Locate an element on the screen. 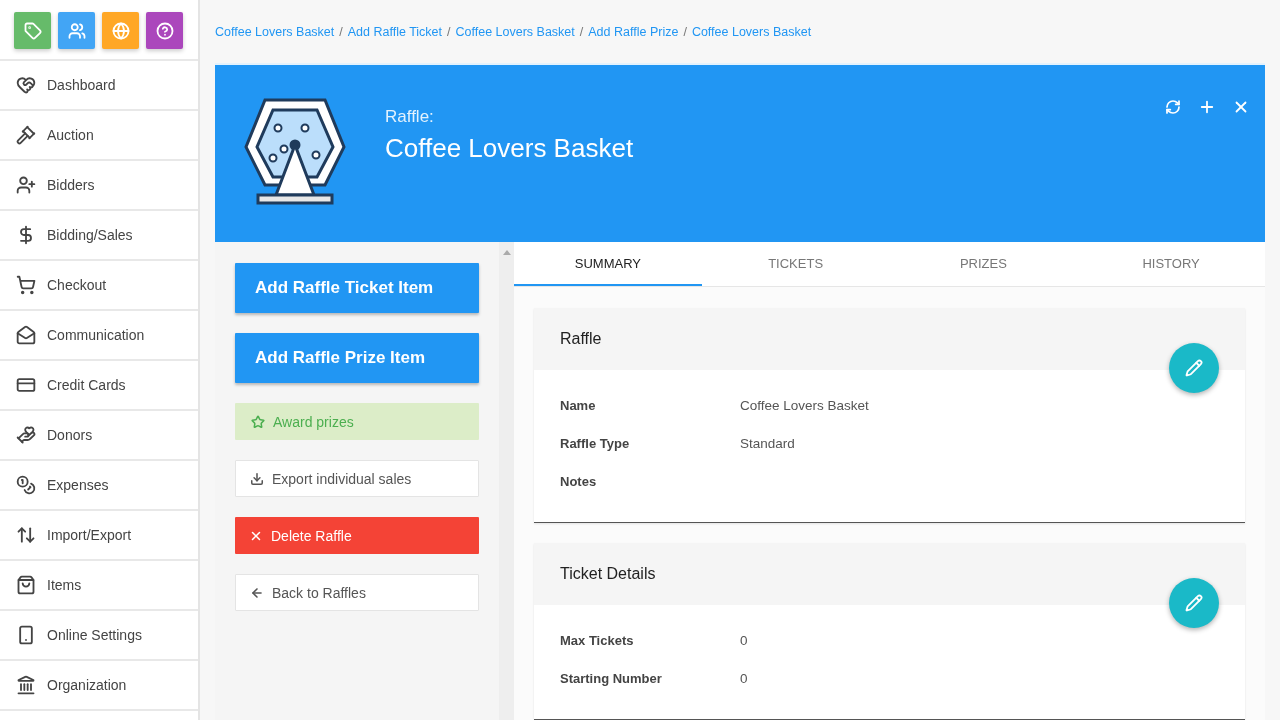 Image resolution: width=1280 pixels, height=720 pixels. sidebar-item: Bidding/Sales is located at coordinates (99, 236).